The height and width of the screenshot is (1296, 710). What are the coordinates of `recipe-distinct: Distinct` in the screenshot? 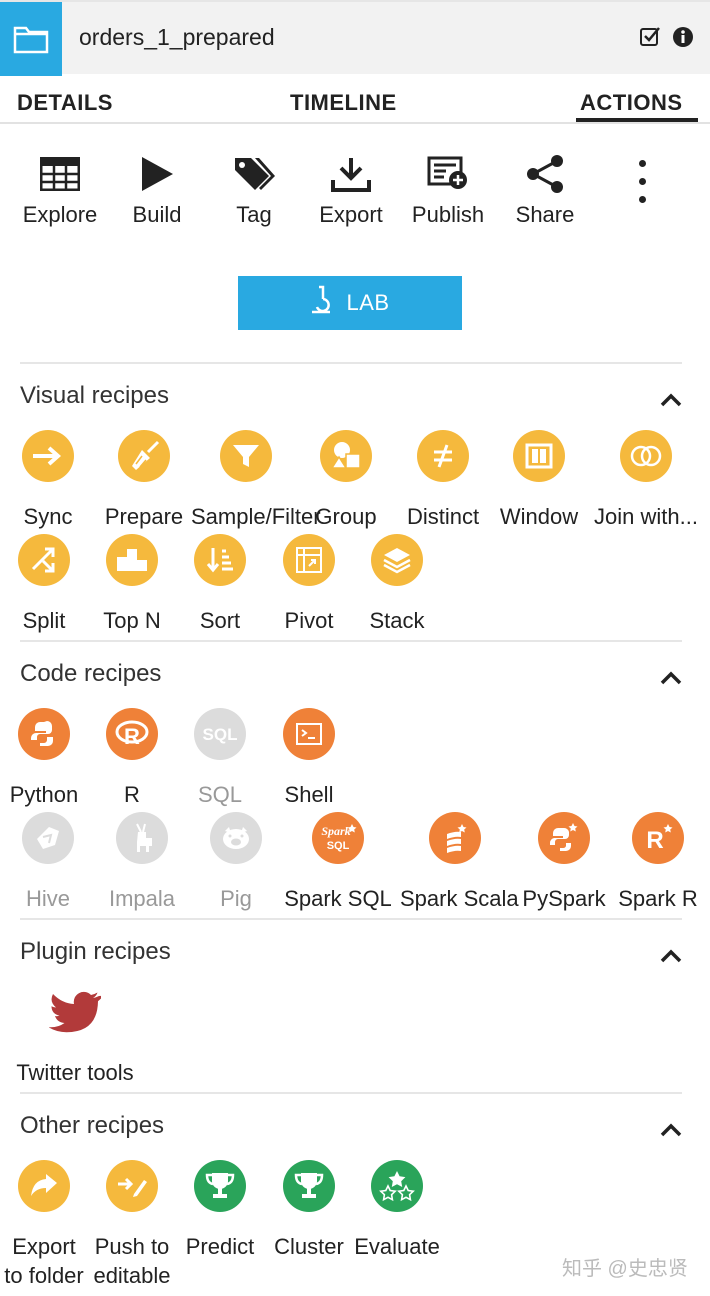 It's located at (443, 480).